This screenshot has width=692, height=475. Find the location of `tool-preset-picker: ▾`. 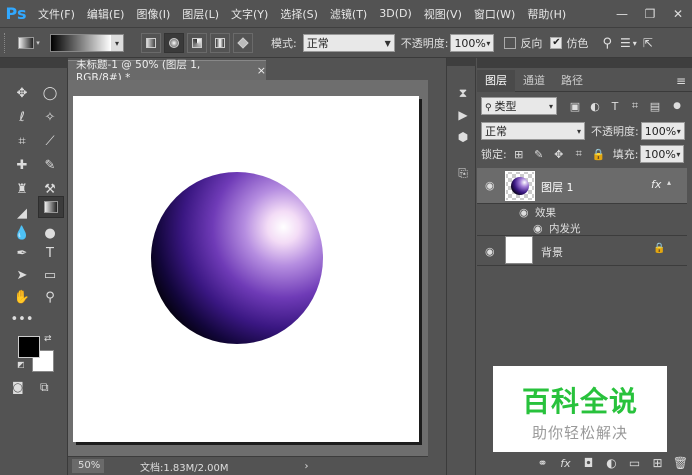

tool-preset-picker: ▾ is located at coordinates (29, 43).